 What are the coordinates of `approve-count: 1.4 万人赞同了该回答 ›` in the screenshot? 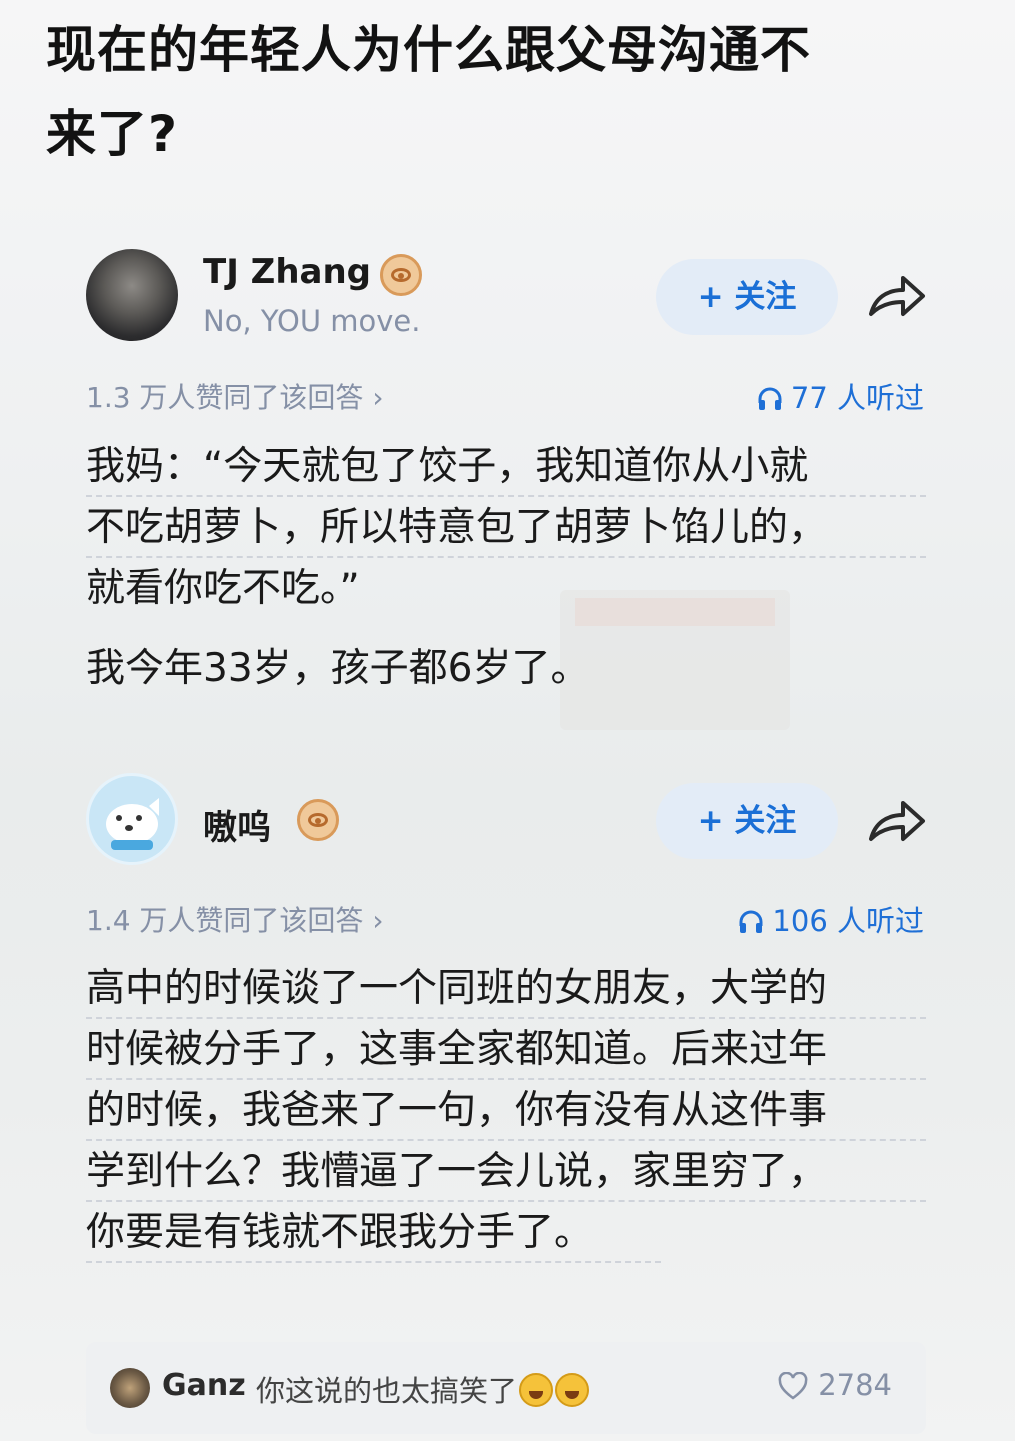 It's located at (235, 919).